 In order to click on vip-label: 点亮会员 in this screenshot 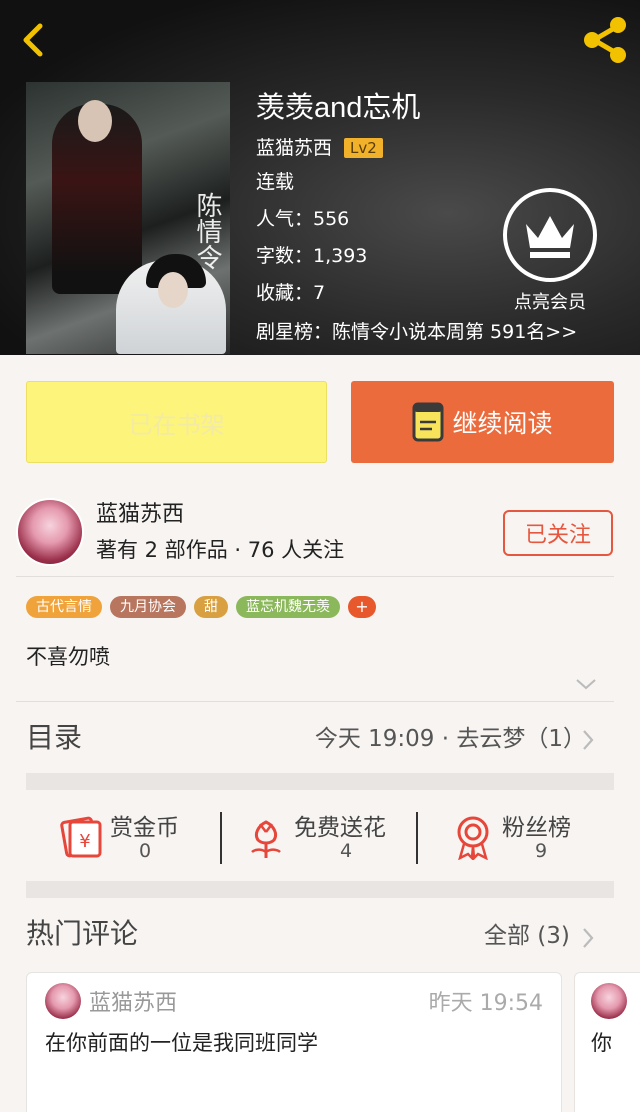, I will do `click(550, 302)`.